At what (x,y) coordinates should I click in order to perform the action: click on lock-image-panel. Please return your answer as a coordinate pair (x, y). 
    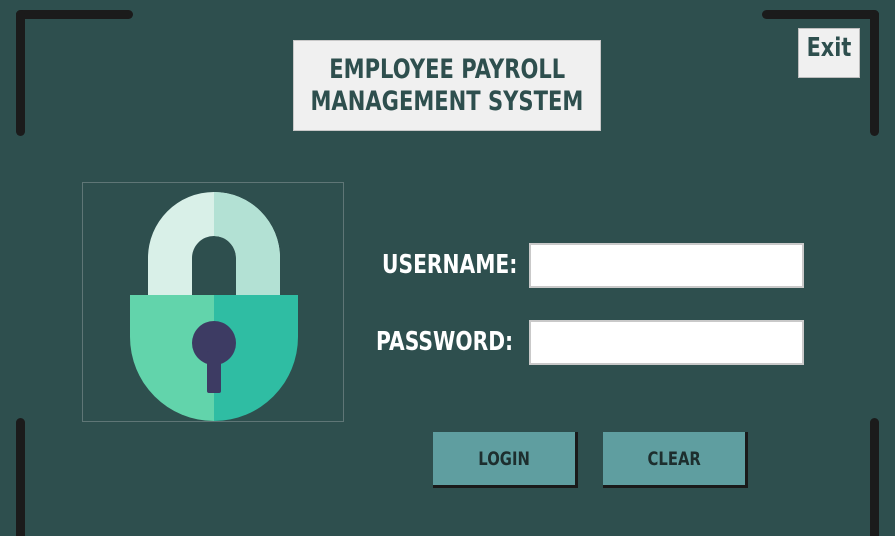
    Looking at the image, I should click on (213, 302).